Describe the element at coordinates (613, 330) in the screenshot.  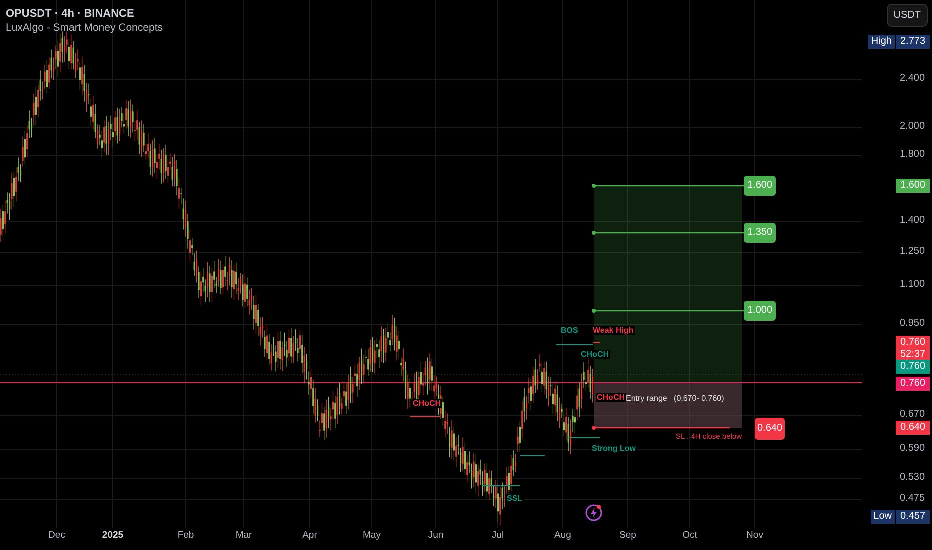
I see `structure-label: Weak High` at that location.